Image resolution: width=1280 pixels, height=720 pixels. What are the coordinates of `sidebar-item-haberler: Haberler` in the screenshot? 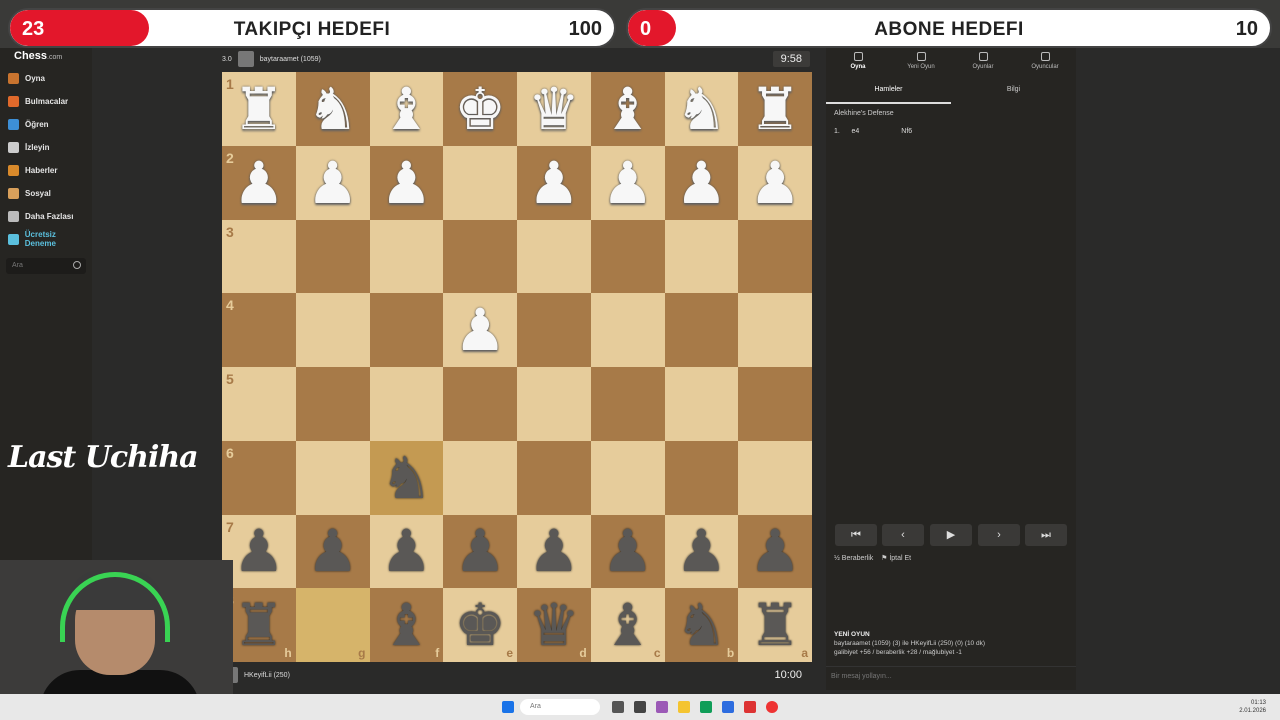 It's located at (48, 170).